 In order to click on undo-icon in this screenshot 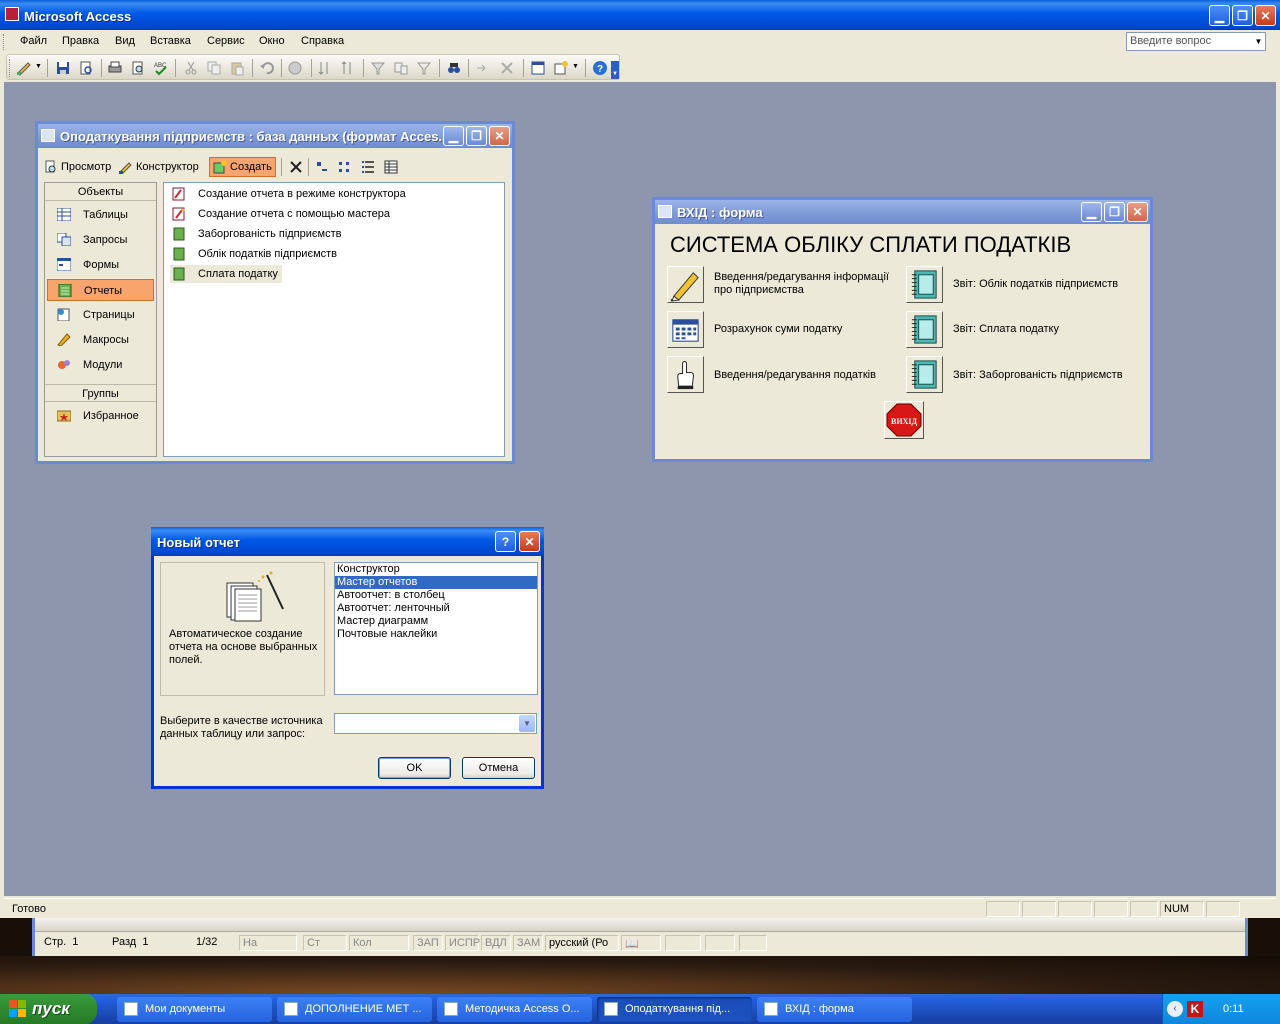, I will do `click(267, 68)`.